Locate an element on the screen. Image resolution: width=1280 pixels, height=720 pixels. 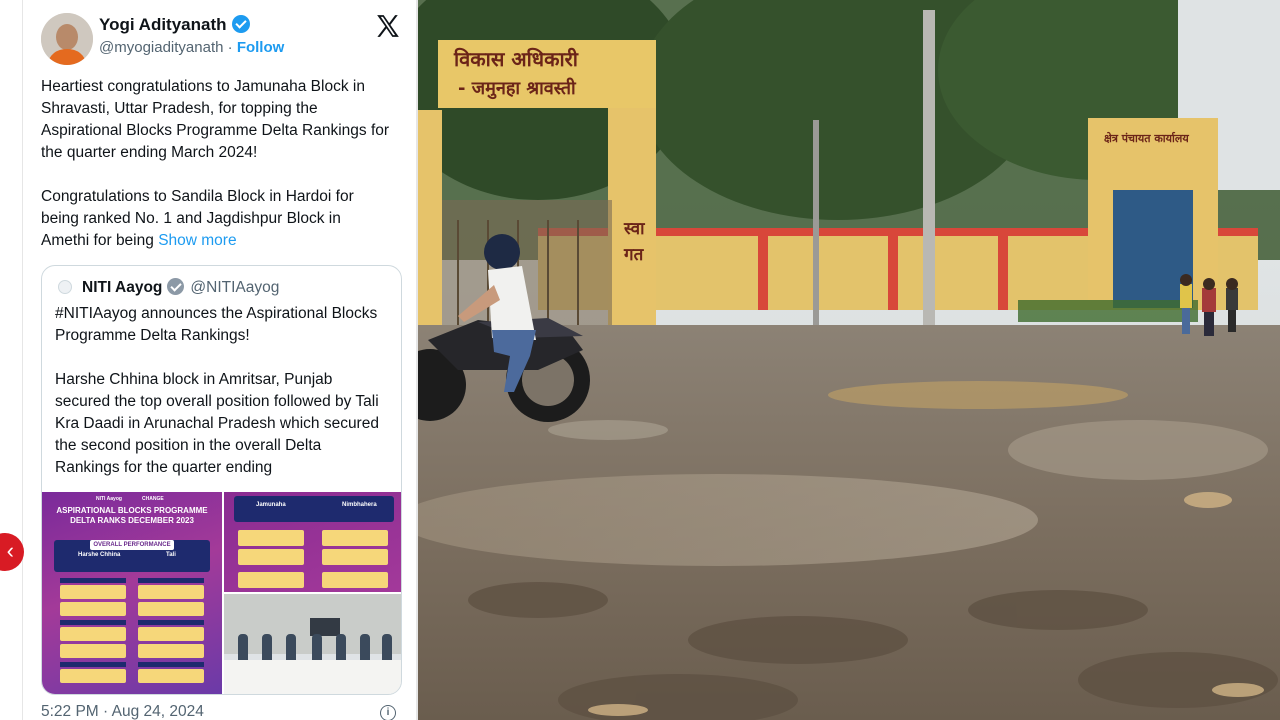
poster-second-rank: Tali is located at coordinates (171, 555).